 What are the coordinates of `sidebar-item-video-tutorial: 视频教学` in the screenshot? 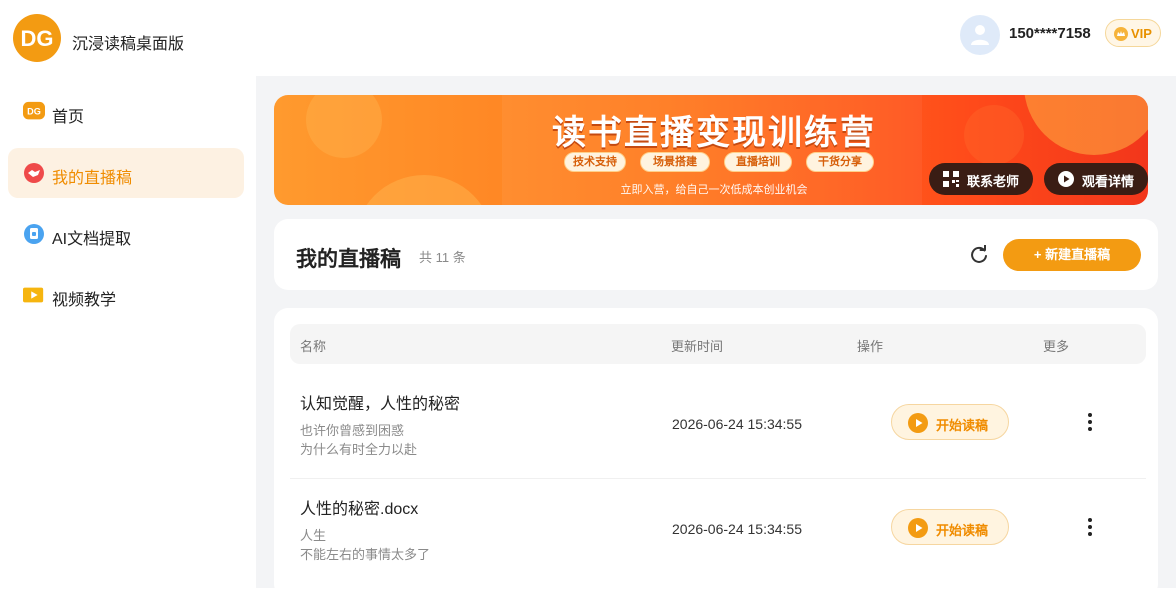 It's located at (126, 295).